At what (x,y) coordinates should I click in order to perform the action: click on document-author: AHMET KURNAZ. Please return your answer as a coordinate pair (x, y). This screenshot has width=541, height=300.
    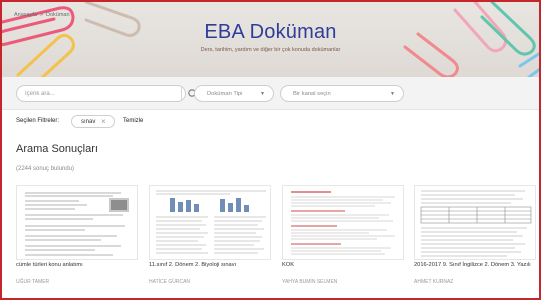
    Looking at the image, I should click on (434, 282).